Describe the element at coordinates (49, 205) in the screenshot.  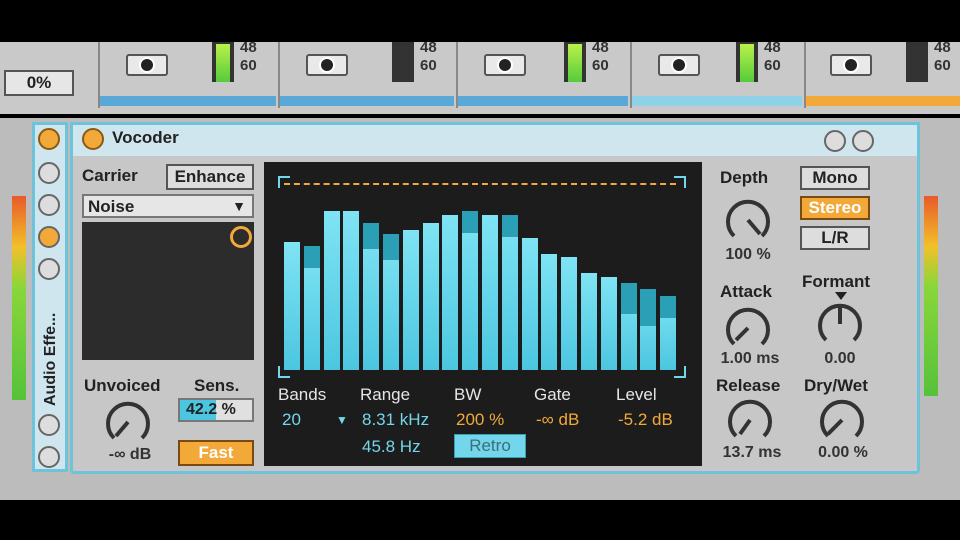
I see `macro-icon` at that location.